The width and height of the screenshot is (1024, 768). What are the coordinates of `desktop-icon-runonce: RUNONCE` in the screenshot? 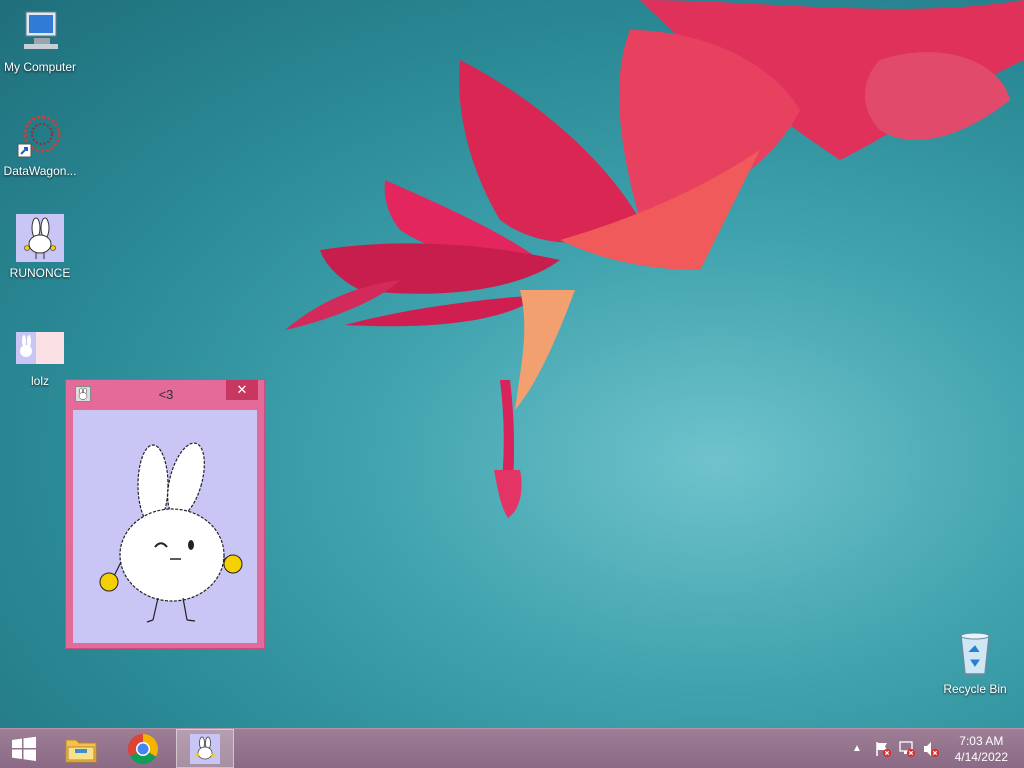 It's located at (40, 247).